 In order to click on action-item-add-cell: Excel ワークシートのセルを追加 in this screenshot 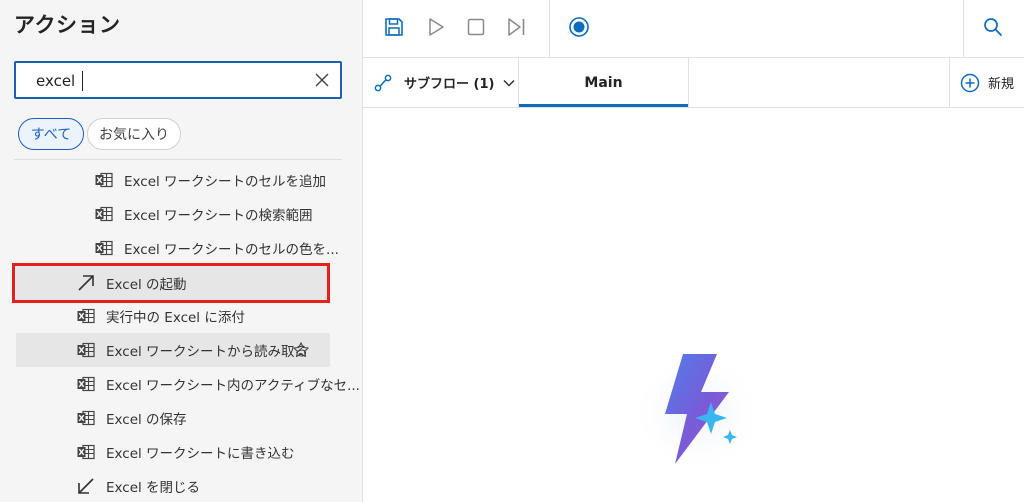, I will do `click(173, 180)`.